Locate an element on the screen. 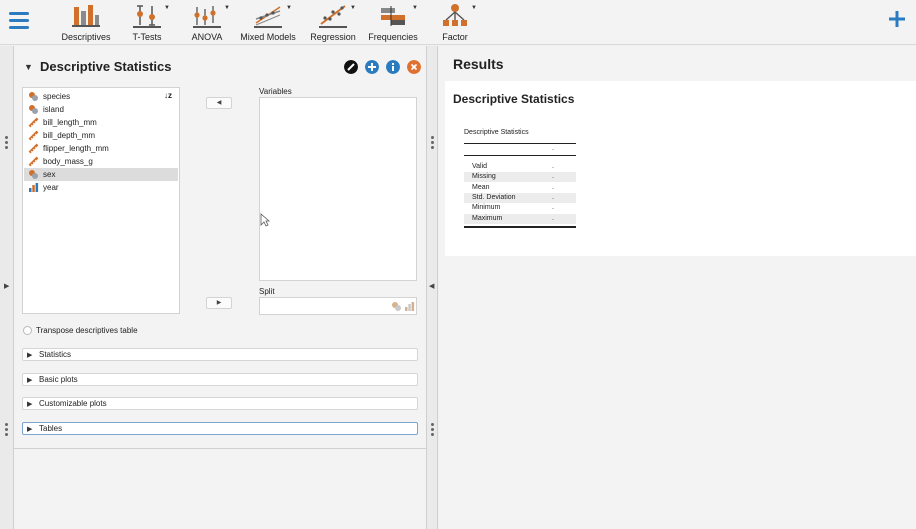 This screenshot has width=916, height=529. variable-item-flipper-length-mm: flipper_length_mm is located at coordinates (101, 148).